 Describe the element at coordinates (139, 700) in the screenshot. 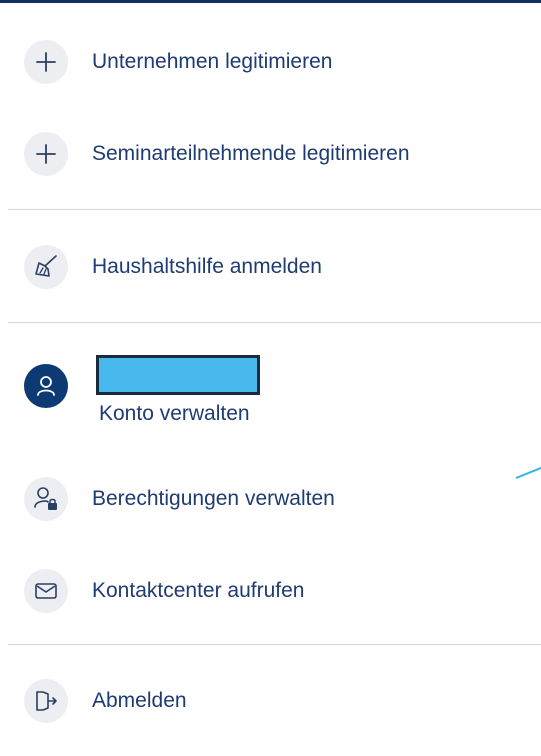

I see `logout-label: Abmelden` at that location.